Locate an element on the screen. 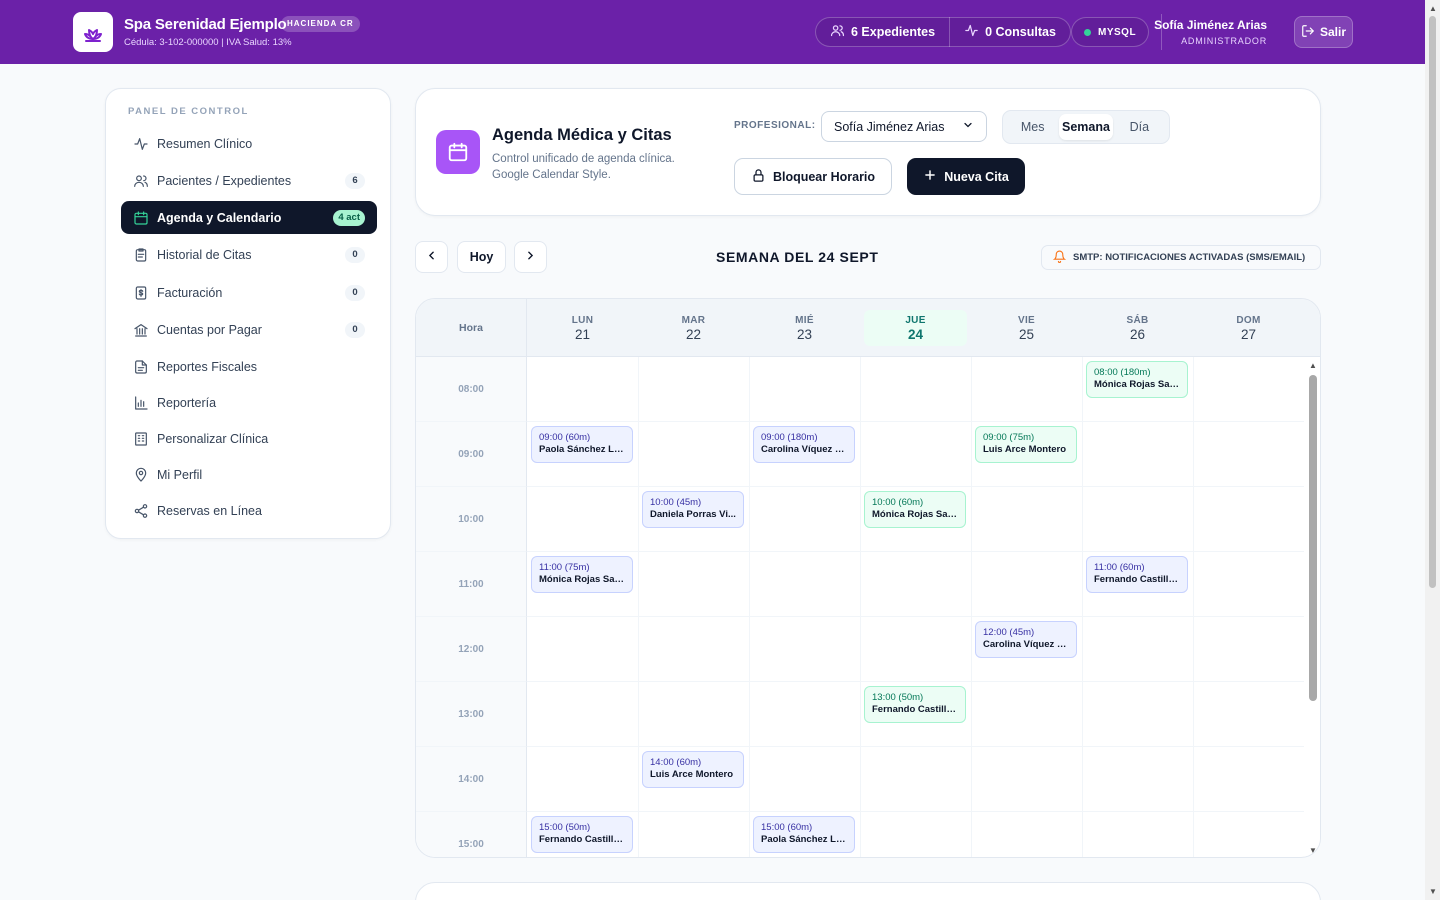 The image size is (1440, 900). professional-select: Sofía Jiménez Arias is located at coordinates (904, 126).